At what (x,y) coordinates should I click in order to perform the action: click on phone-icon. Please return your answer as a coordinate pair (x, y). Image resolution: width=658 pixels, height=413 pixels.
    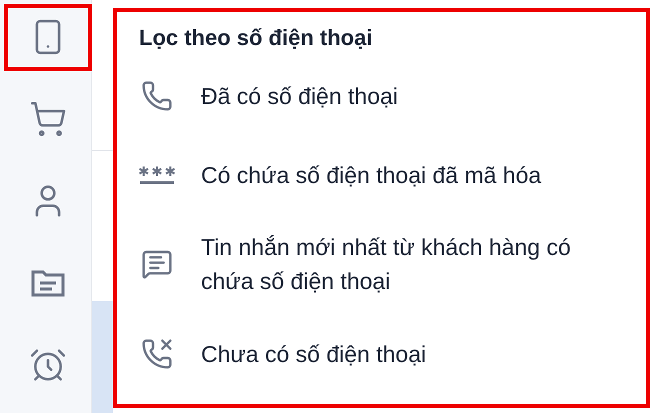
    Looking at the image, I should click on (157, 96).